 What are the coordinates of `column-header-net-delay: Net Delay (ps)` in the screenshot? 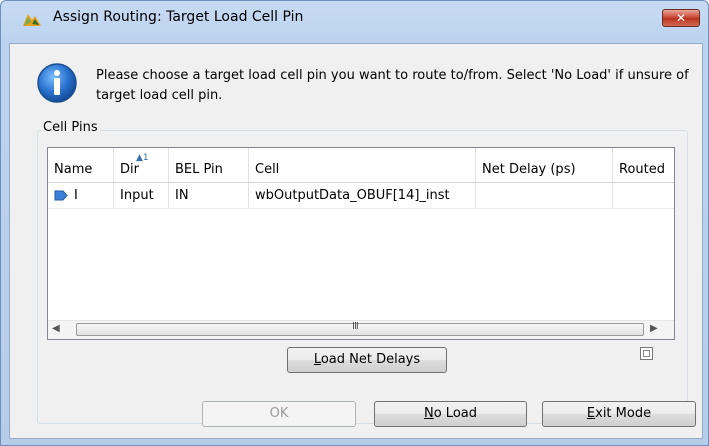 It's located at (544, 165).